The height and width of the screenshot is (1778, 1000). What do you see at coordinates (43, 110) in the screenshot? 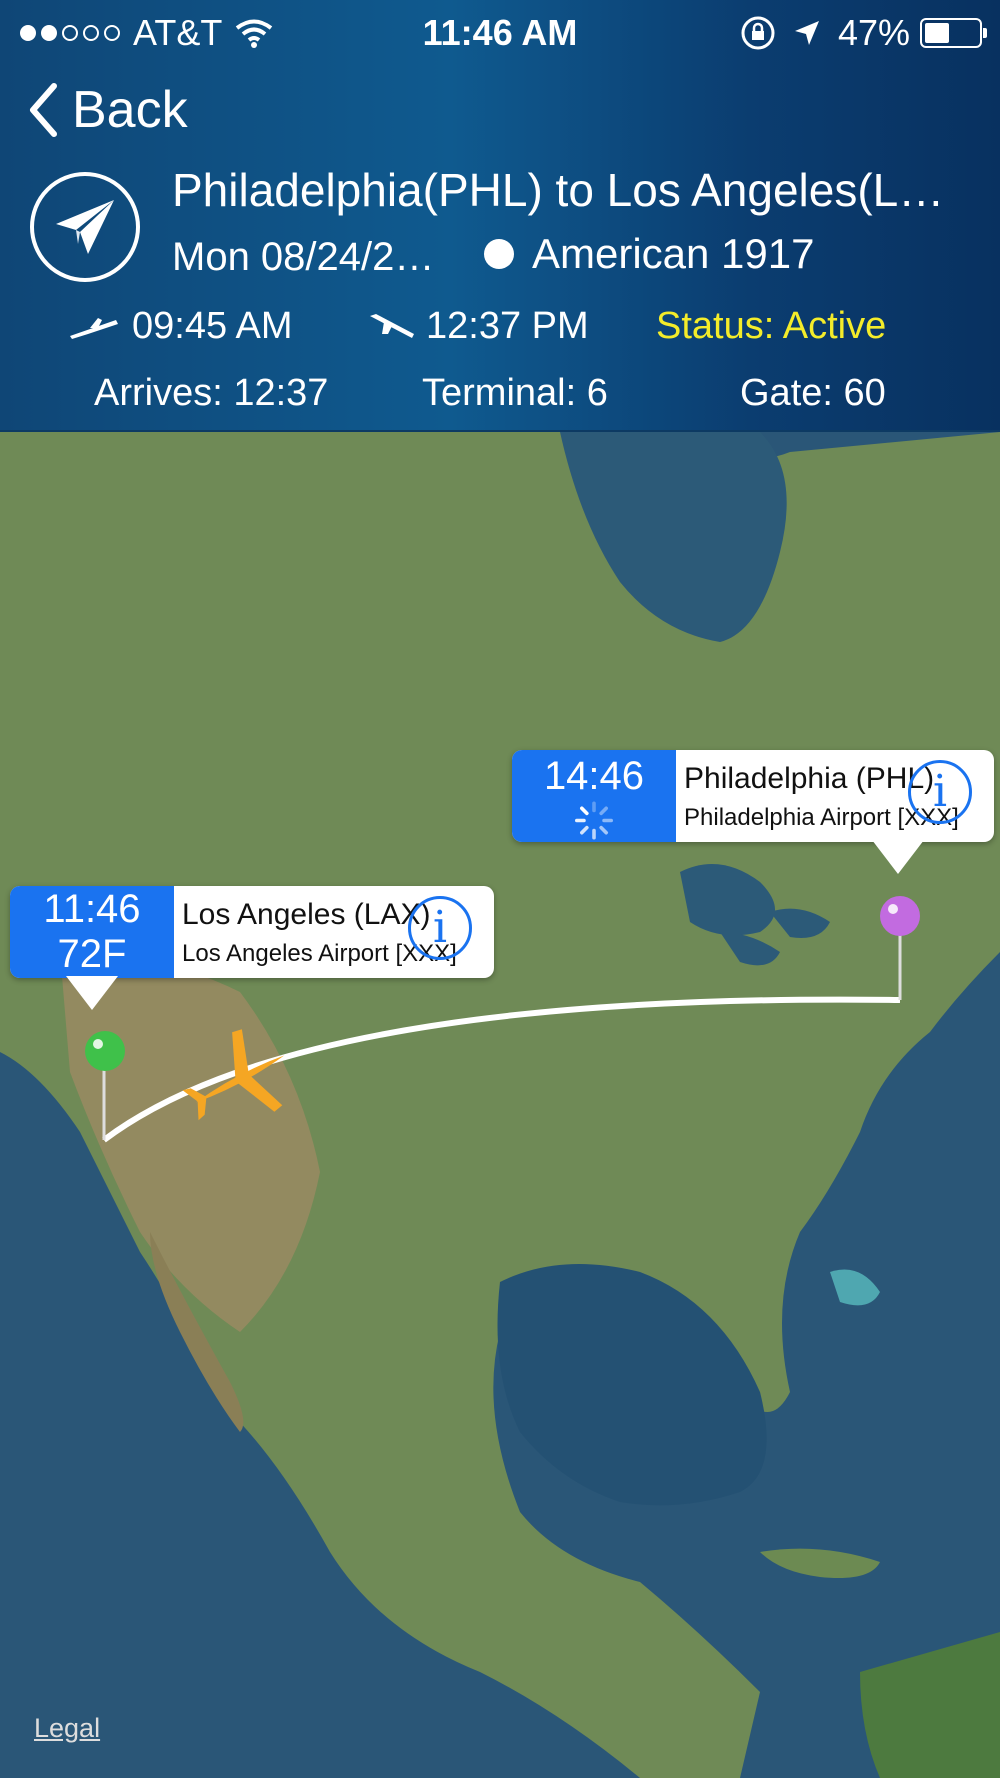
I see `chevron-left-icon` at bounding box center [43, 110].